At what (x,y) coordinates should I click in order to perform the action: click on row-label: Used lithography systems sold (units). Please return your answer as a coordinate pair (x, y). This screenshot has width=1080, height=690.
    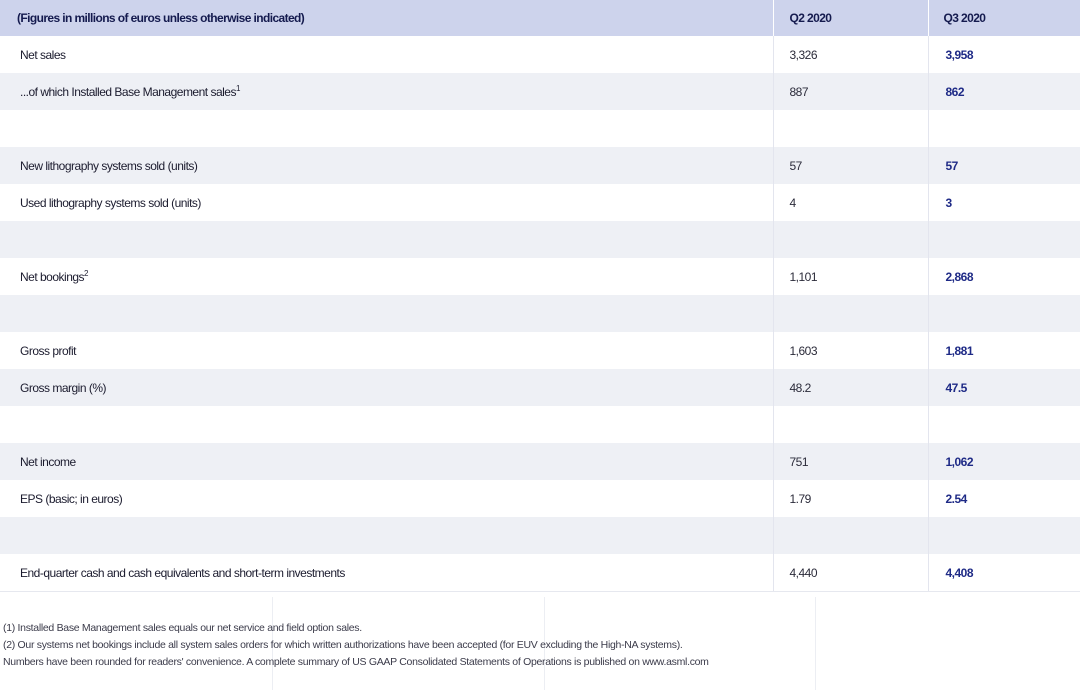
    Looking at the image, I should click on (110, 202).